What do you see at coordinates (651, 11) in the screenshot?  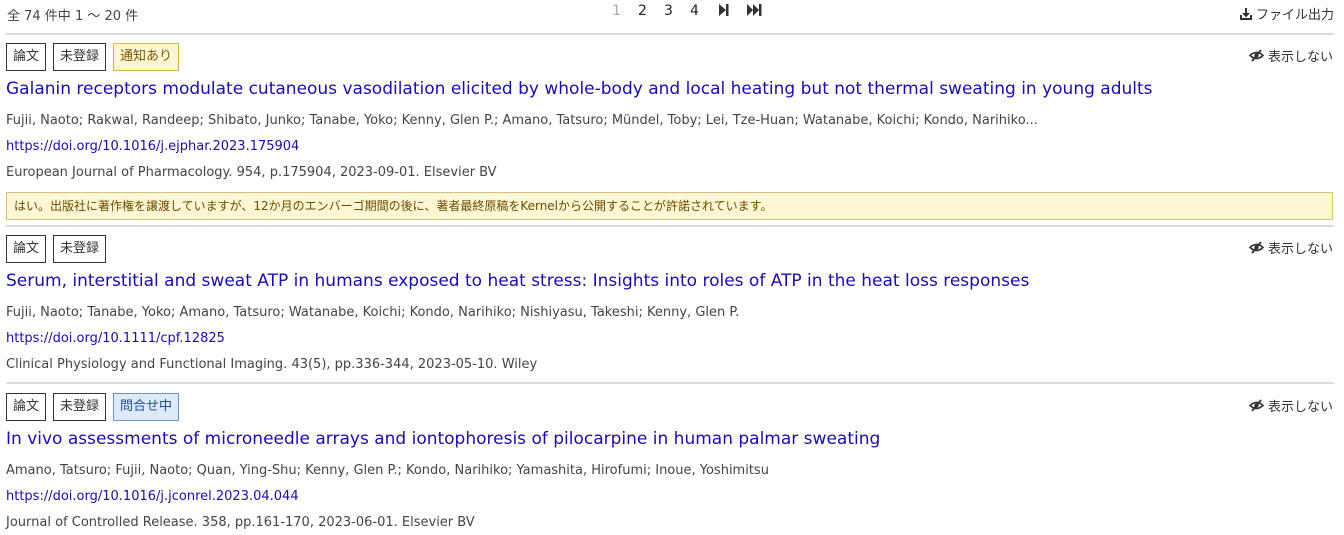 I see `page-2: 2` at bounding box center [651, 11].